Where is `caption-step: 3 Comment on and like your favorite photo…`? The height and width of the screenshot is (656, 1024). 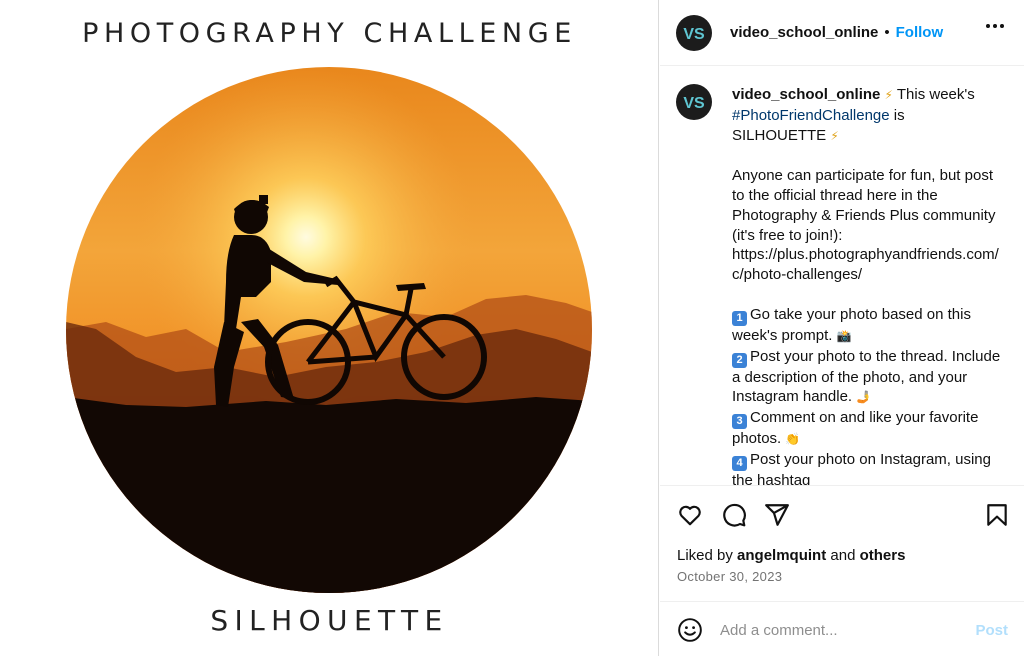 caption-step: 3 Comment on and like your favorite photo… is located at coordinates (867, 429).